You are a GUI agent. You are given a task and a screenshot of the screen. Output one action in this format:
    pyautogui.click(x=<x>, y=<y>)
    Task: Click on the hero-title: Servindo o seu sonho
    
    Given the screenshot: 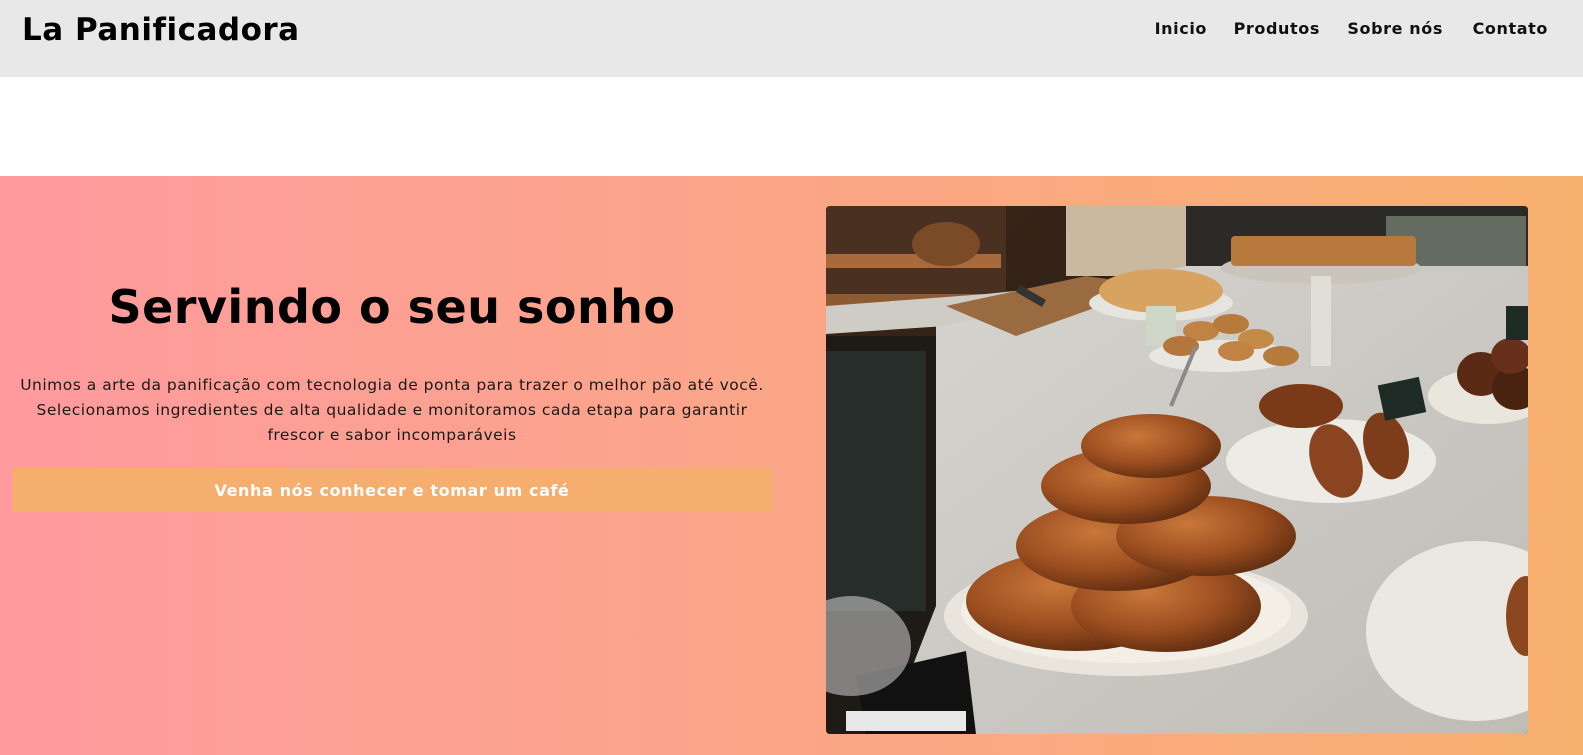 What is the action you would take?
    pyautogui.click(x=392, y=307)
    